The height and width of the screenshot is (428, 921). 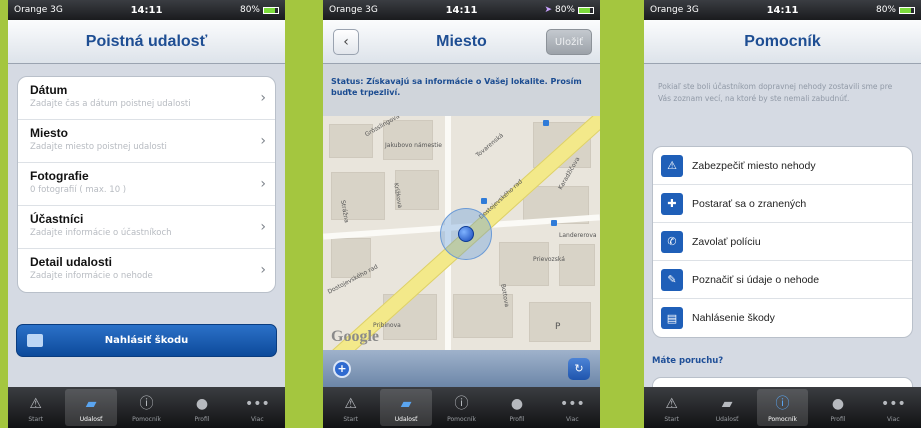 I want to click on help-item-call-police: ✆ Zavolať políciu, so click(x=782, y=242).